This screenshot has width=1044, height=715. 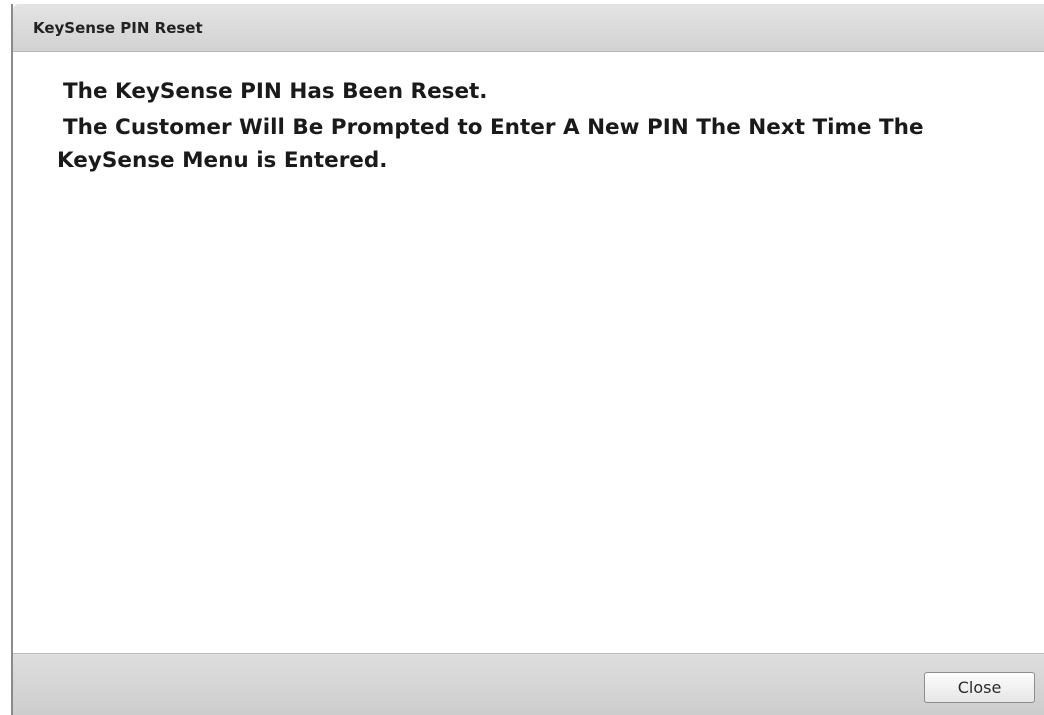 What do you see at coordinates (528, 684) in the screenshot?
I see `dialog-footer: Close` at bounding box center [528, 684].